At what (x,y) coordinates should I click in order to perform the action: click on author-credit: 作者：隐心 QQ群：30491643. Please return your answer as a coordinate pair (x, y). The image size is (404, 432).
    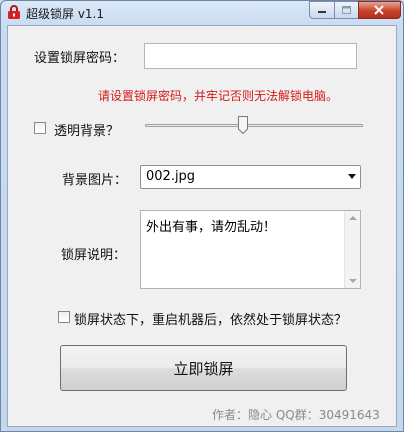
    Looking at the image, I should click on (296, 415).